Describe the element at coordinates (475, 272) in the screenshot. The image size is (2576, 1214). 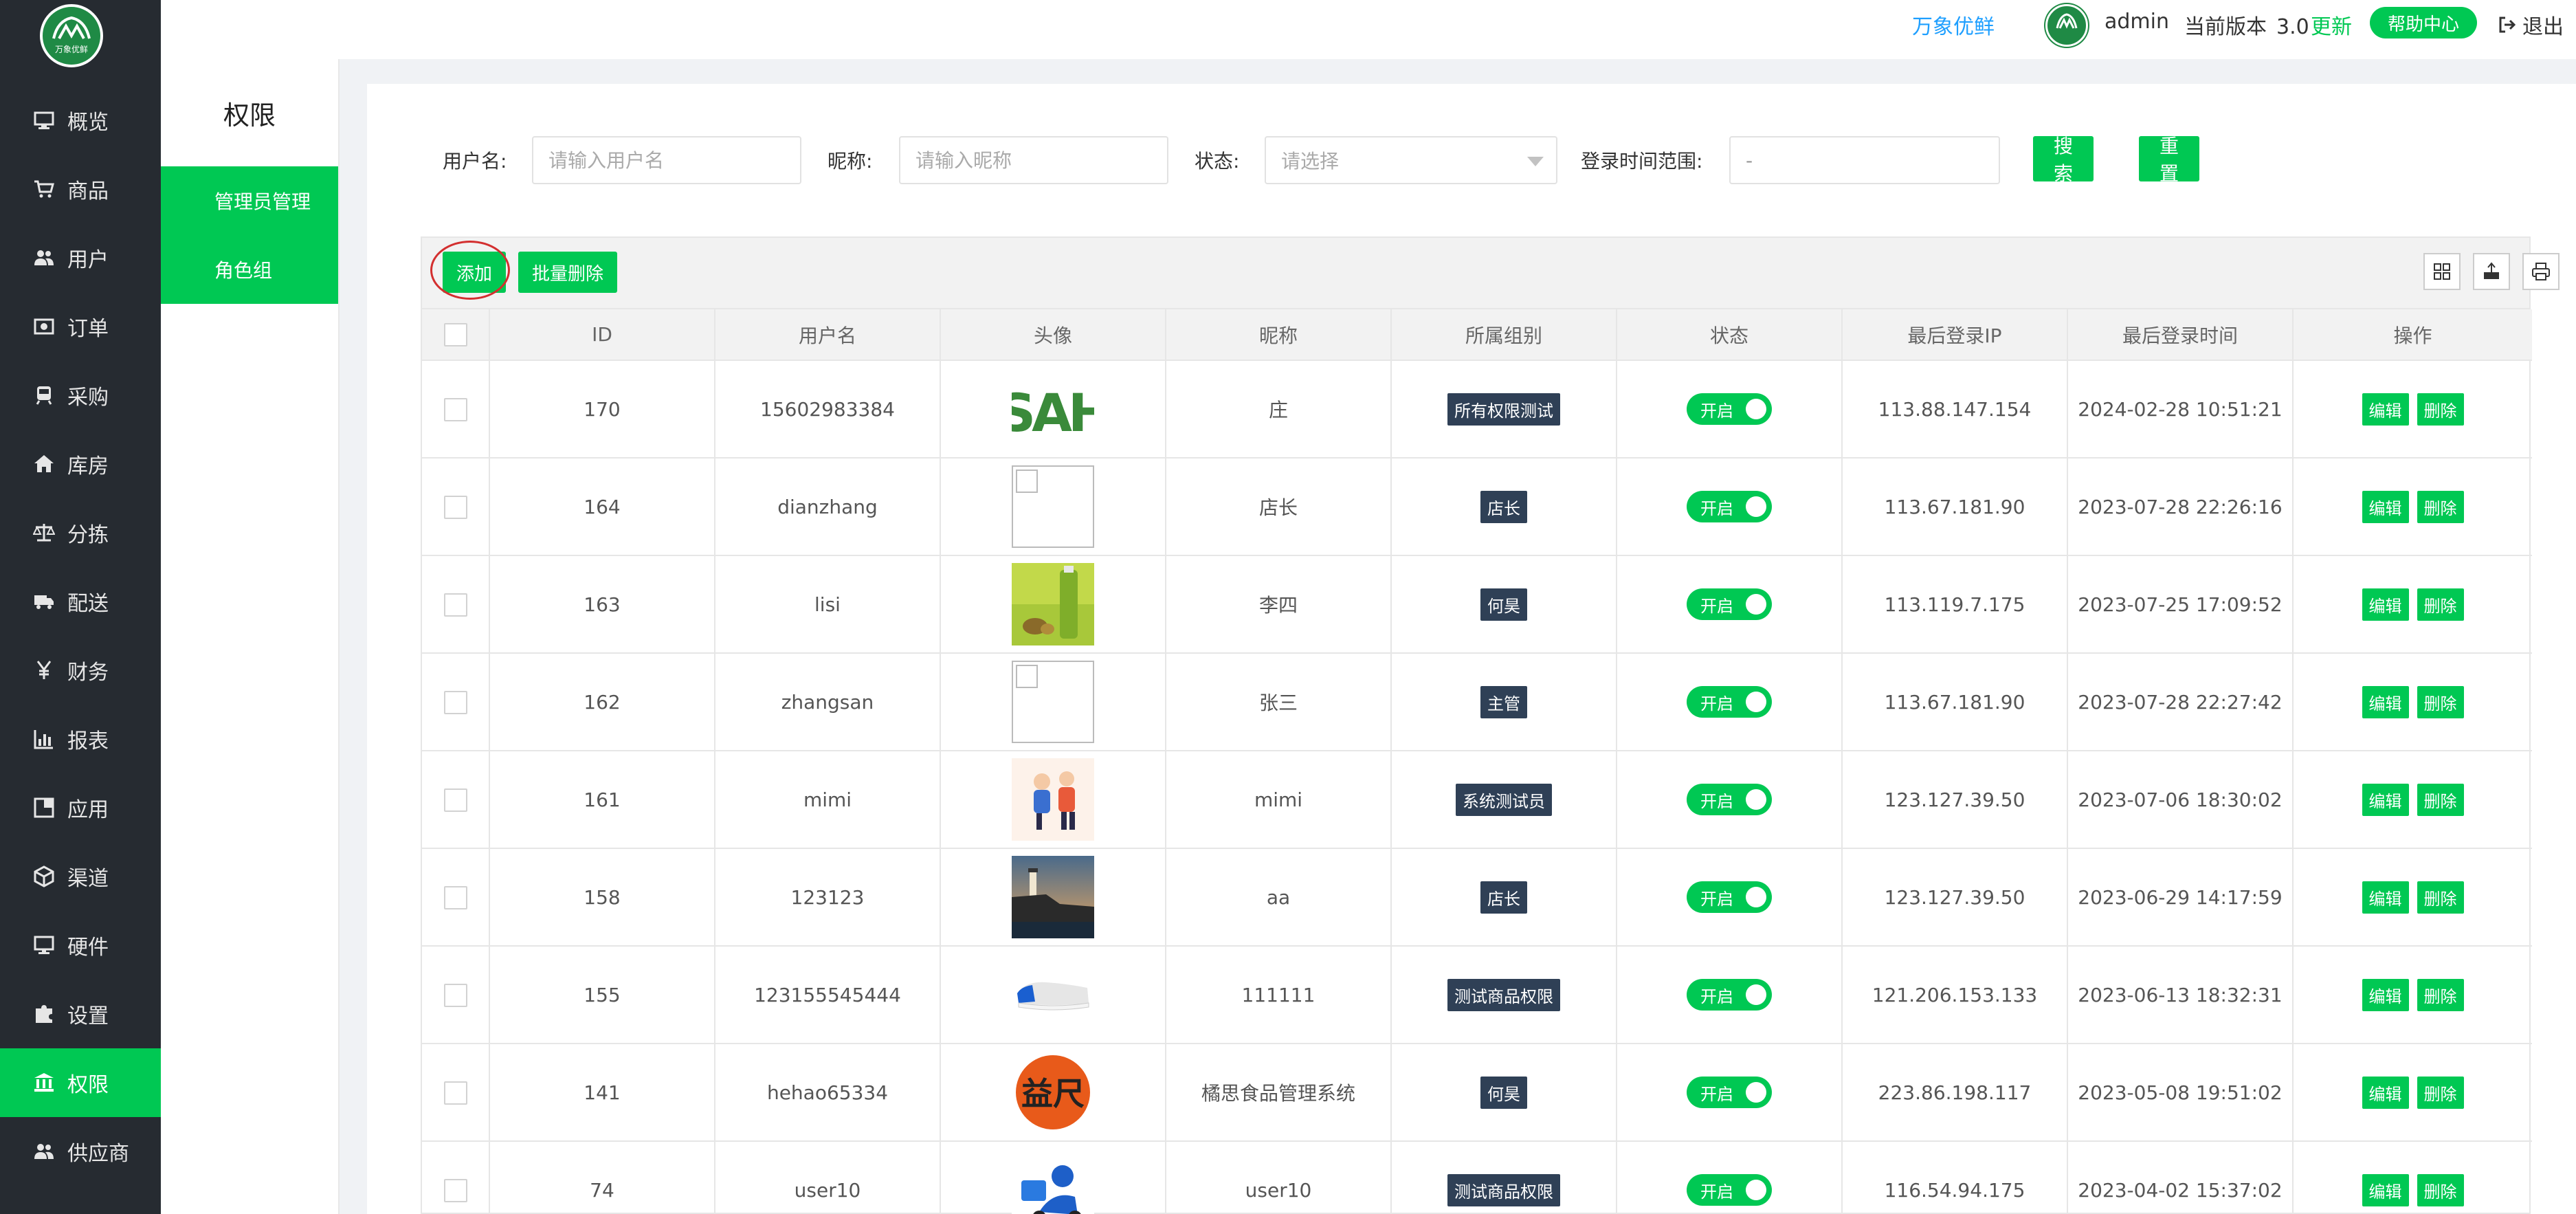
I see `add-button: 添加` at that location.